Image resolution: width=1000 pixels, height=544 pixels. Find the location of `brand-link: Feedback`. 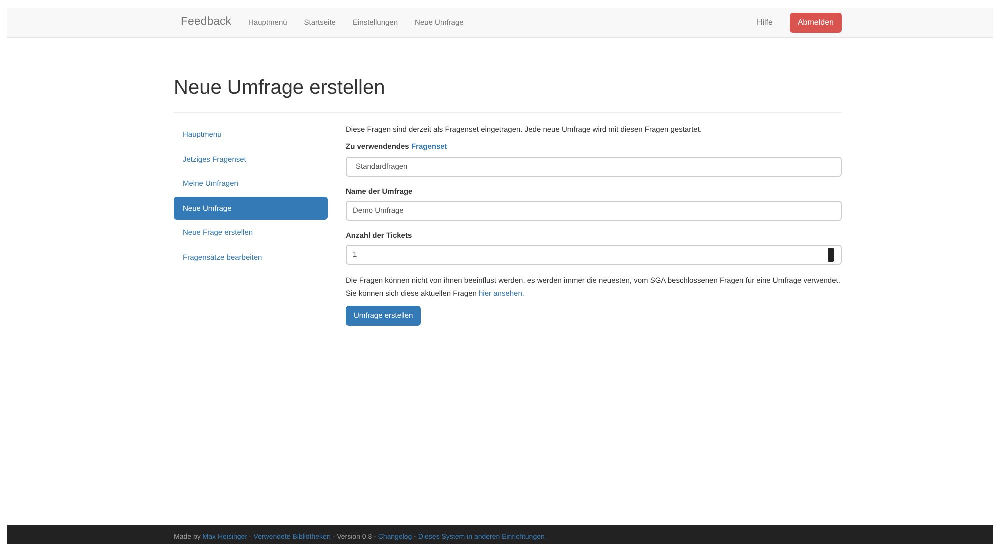

brand-link: Feedback is located at coordinates (206, 23).